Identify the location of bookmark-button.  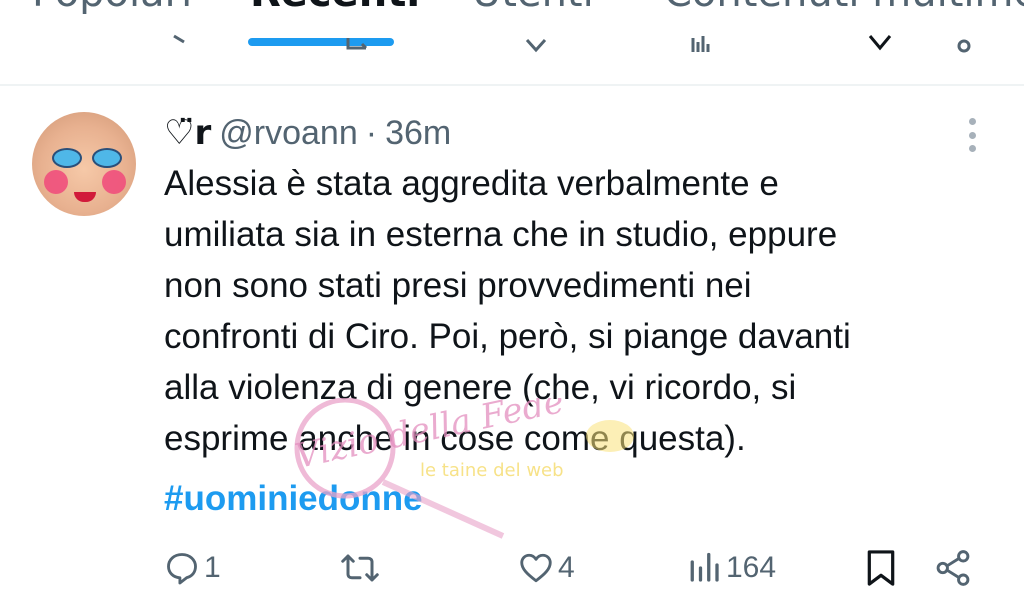
(881, 568).